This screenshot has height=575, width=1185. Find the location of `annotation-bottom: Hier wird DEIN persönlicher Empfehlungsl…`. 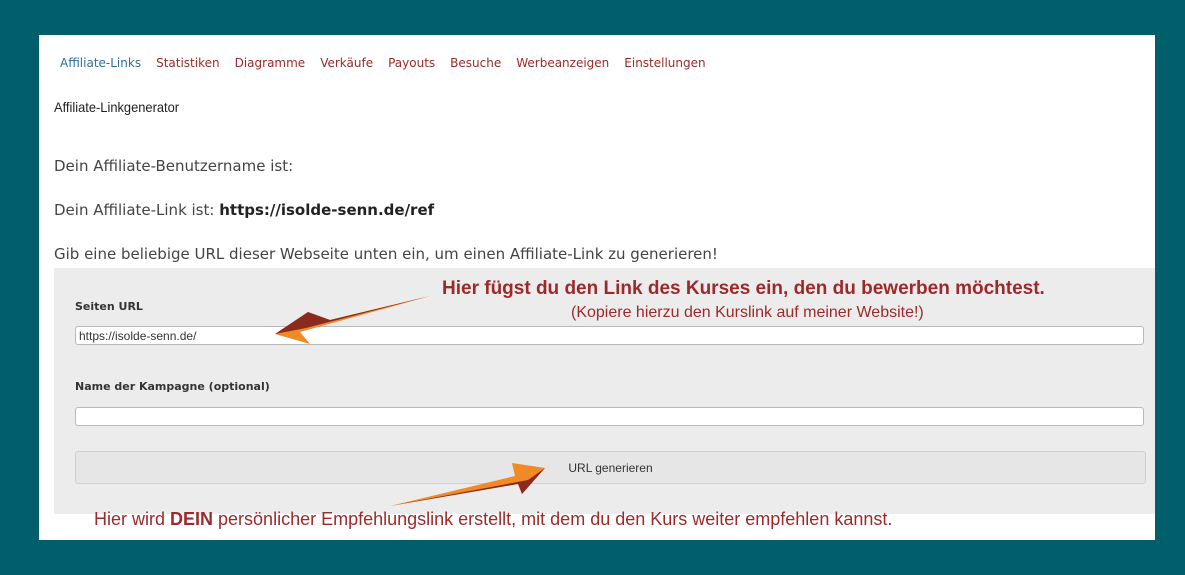

annotation-bottom: Hier wird DEIN persönlicher Empfehlungsl… is located at coordinates (493, 519).